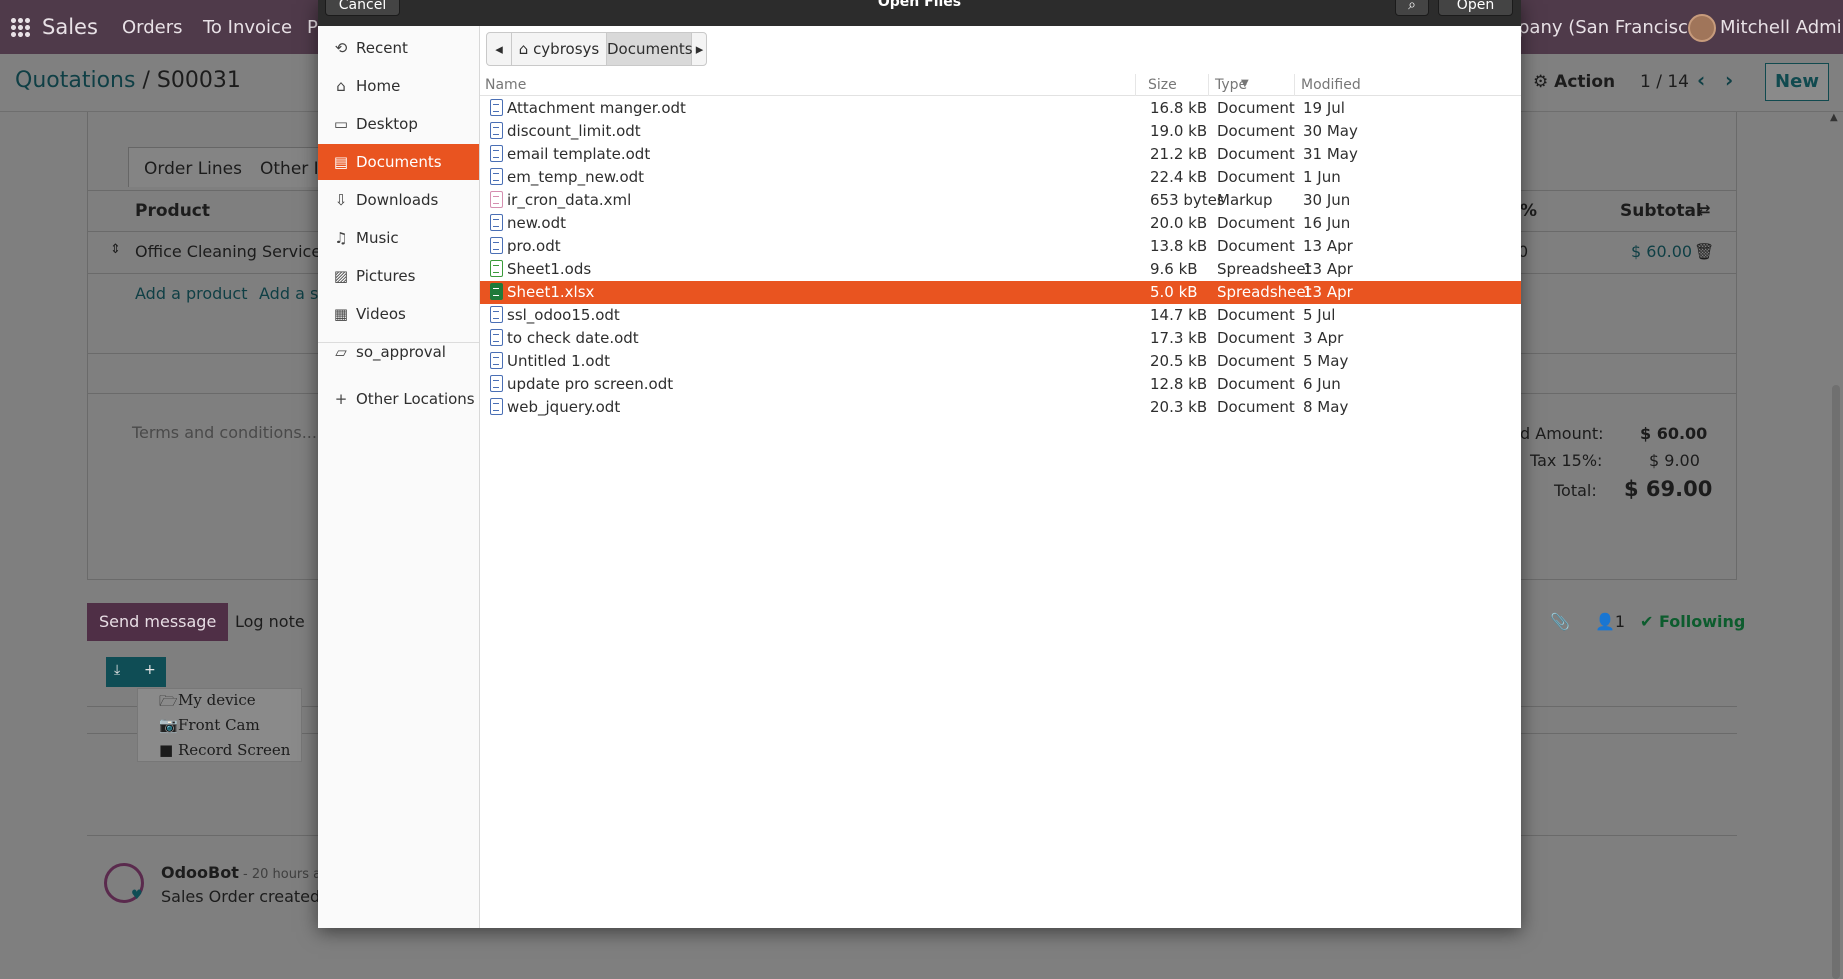 The width and height of the screenshot is (1843, 979). What do you see at coordinates (75, 80) in the screenshot?
I see `breadcrumb-quotations: Quotations` at bounding box center [75, 80].